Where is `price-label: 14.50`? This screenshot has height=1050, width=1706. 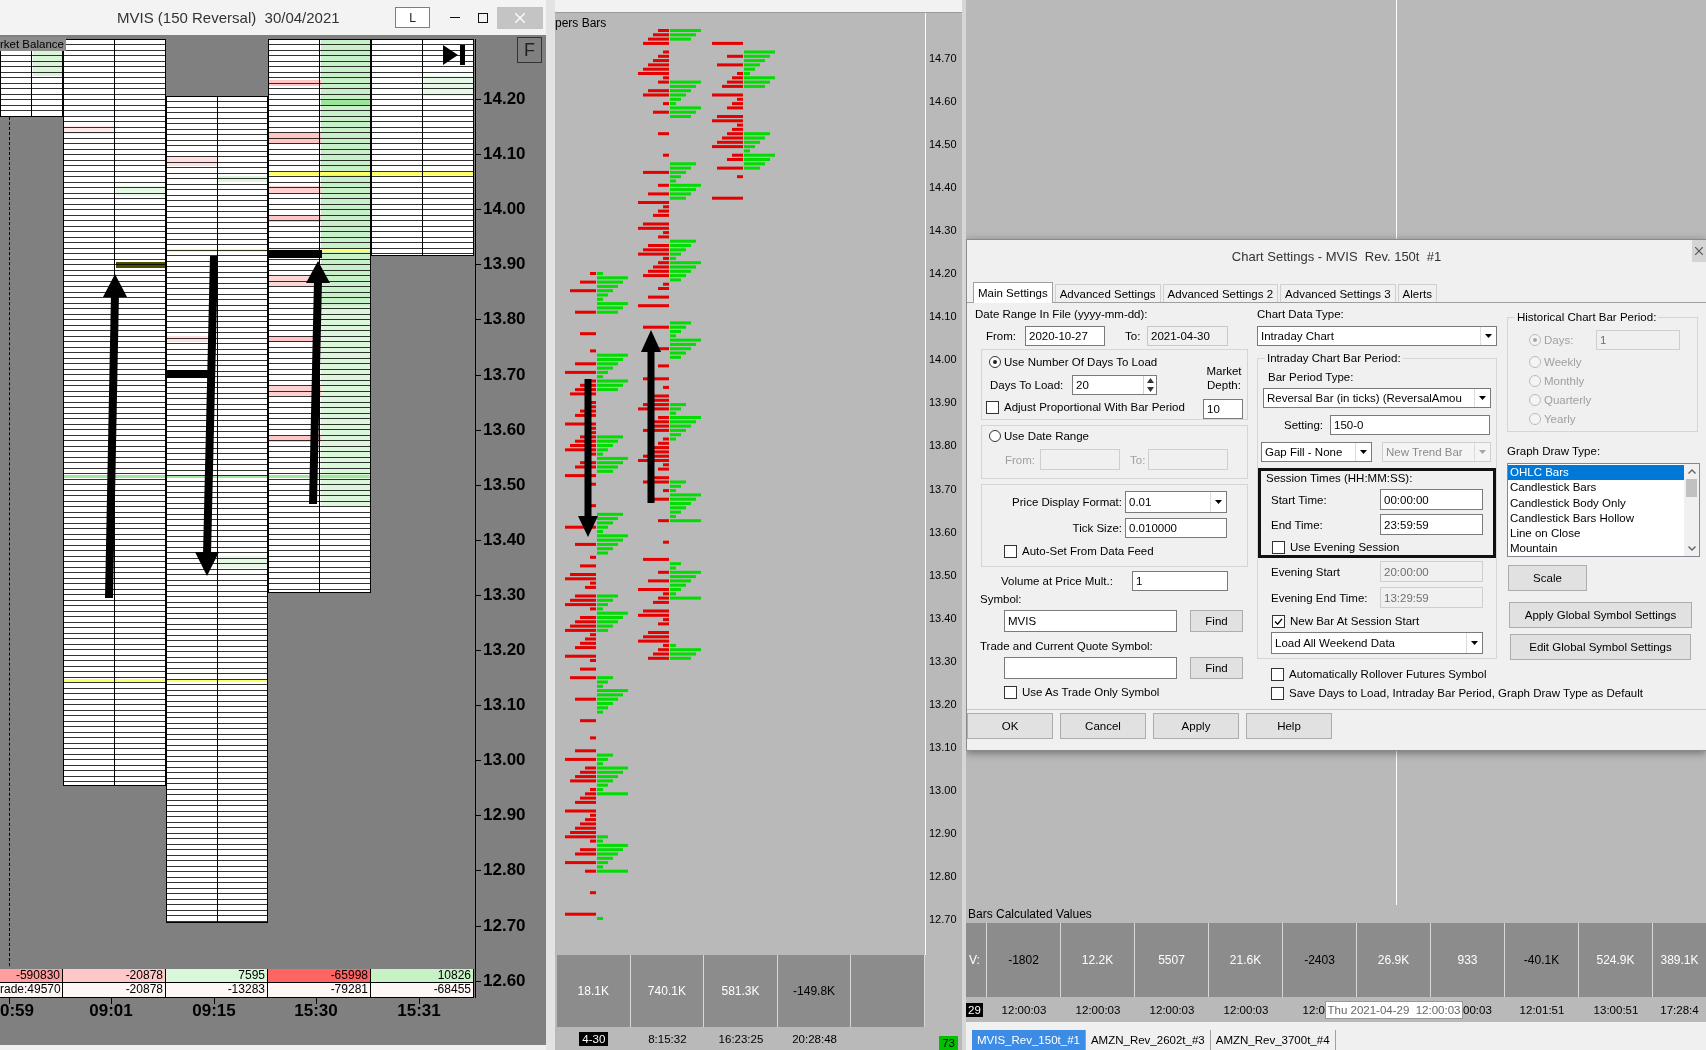
price-label: 14.50 is located at coordinates (943, 144).